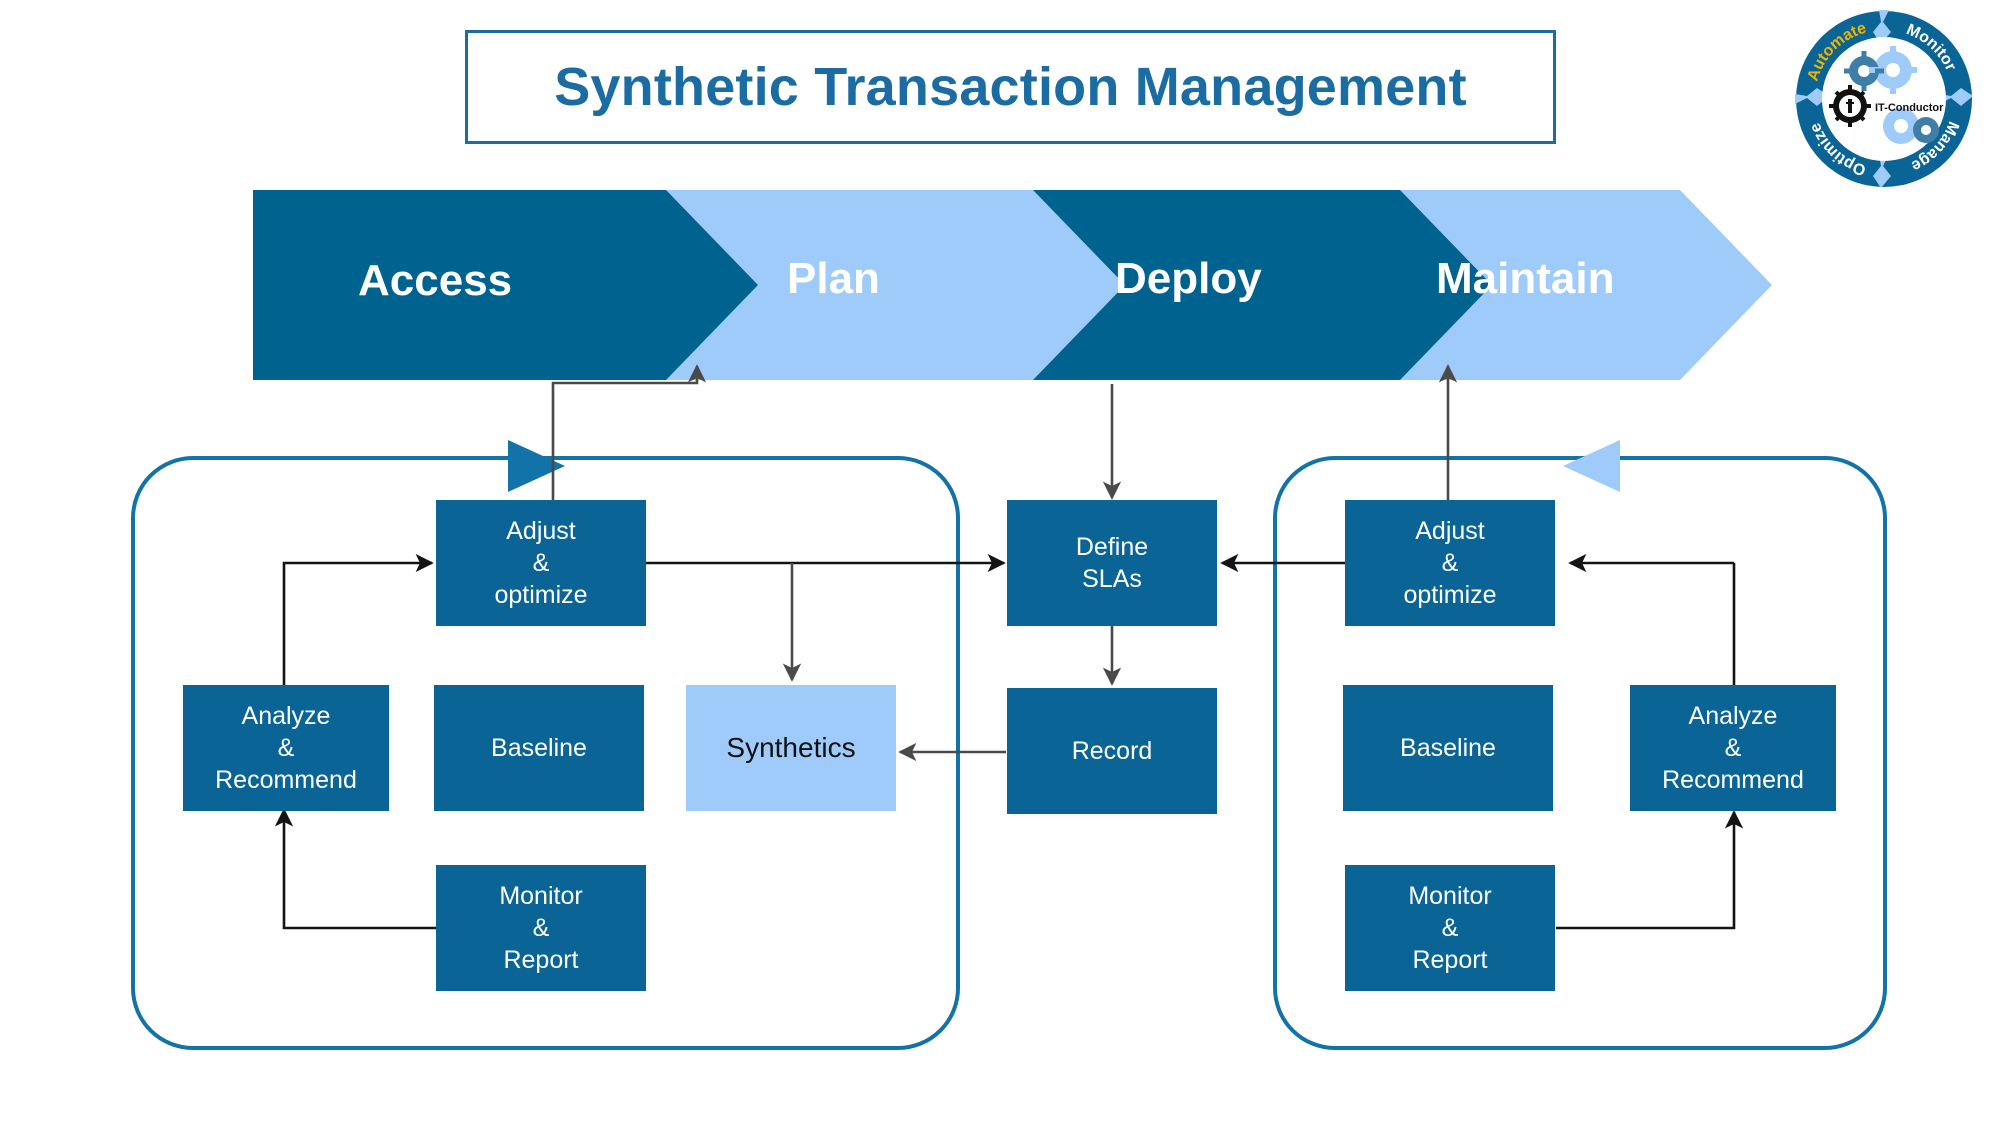 The height and width of the screenshot is (1125, 2000). What do you see at coordinates (1188, 278) in the screenshot?
I see `stage-label-deploy: Deploy` at bounding box center [1188, 278].